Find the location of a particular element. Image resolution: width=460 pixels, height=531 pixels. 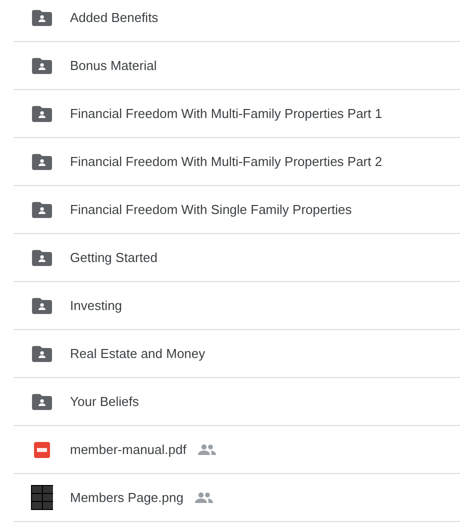

file-name: Financial Freedom With Single Family Properties is located at coordinates (211, 209).